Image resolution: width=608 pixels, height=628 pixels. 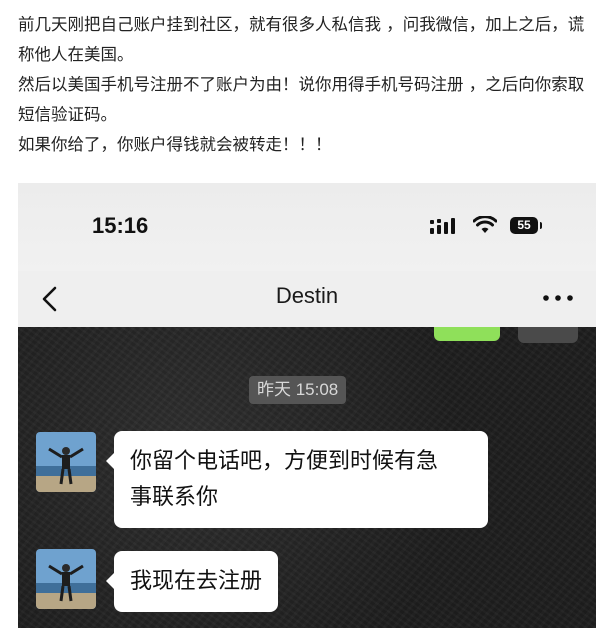 I want to click on chat-title: Destin, so click(x=307, y=295).